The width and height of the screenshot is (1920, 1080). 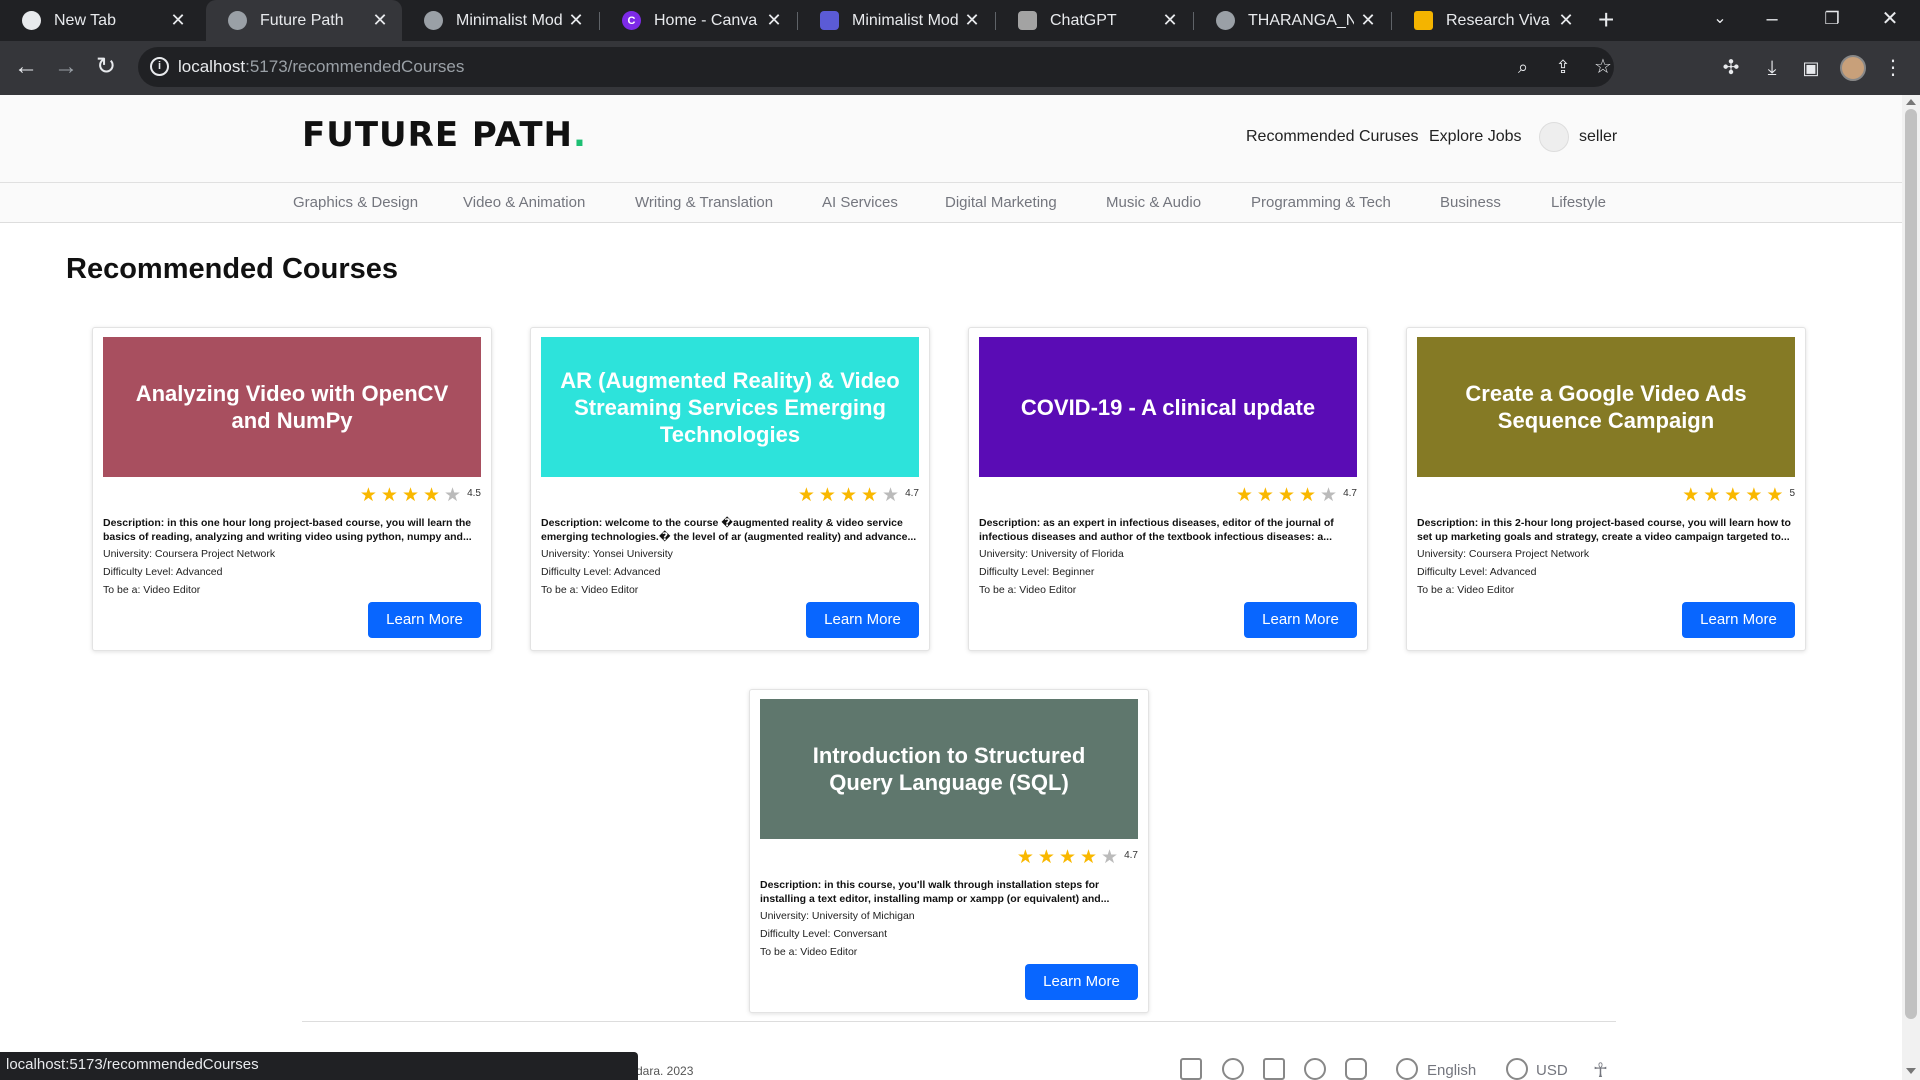 What do you see at coordinates (860, 202) in the screenshot?
I see `category-ai-services: AI Services` at bounding box center [860, 202].